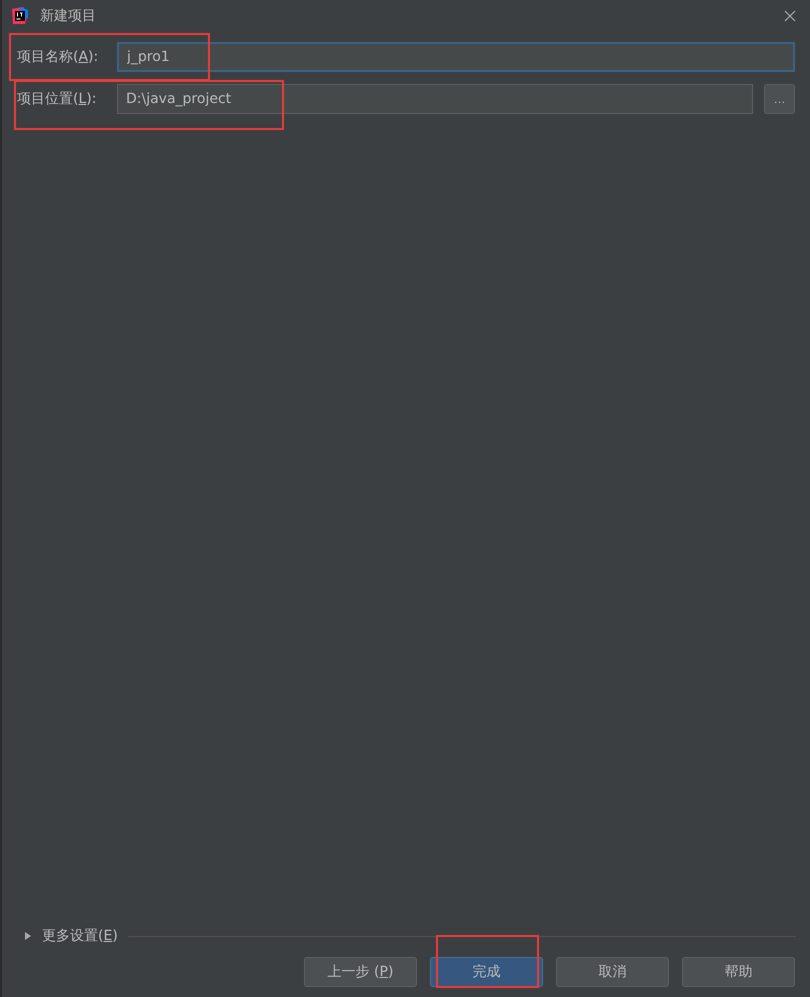  What do you see at coordinates (68, 16) in the screenshot?
I see `window-title: 新建项目` at bounding box center [68, 16].